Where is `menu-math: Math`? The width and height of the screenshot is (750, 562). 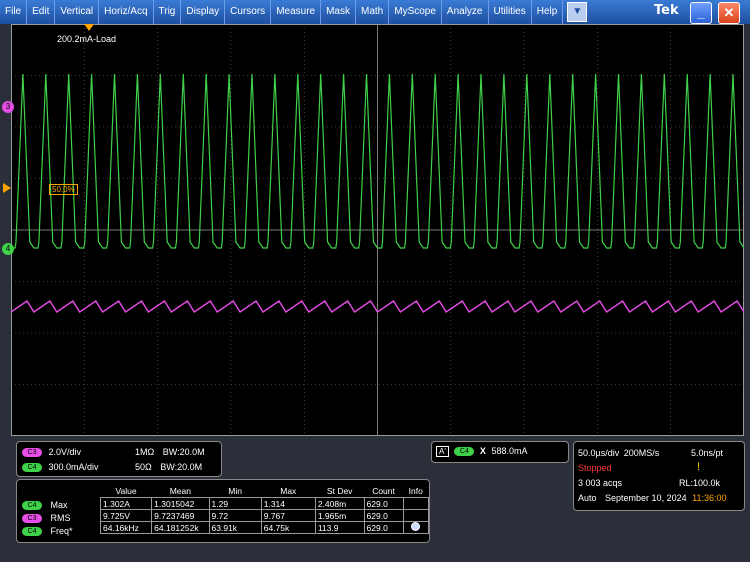
menu-math: Math is located at coordinates (373, 12).